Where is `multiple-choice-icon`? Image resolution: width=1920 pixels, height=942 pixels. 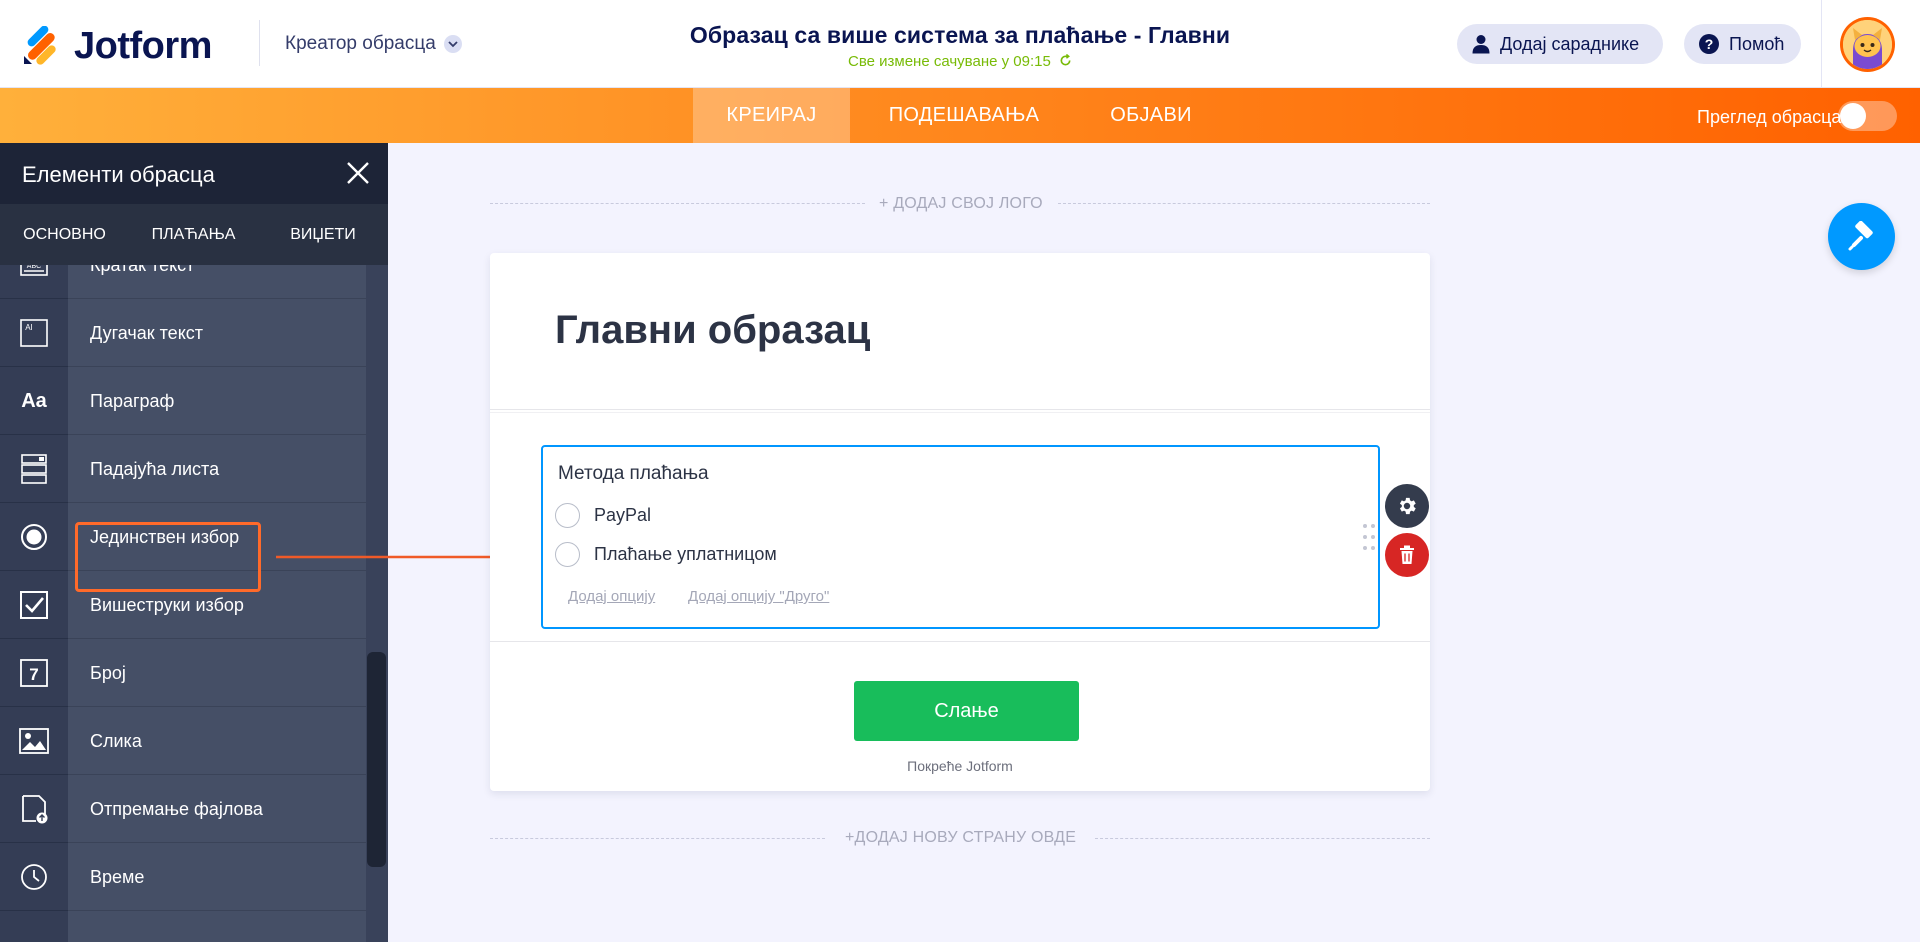
multiple-choice-icon is located at coordinates (34, 605).